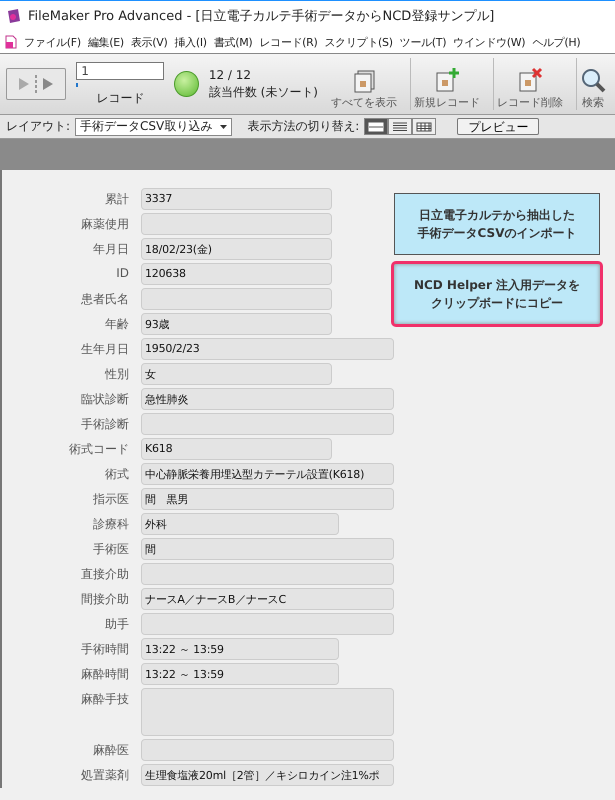 Image resolution: width=615 pixels, height=800 pixels. What do you see at coordinates (236, 374) in the screenshot?
I see `input-field: 女` at bounding box center [236, 374].